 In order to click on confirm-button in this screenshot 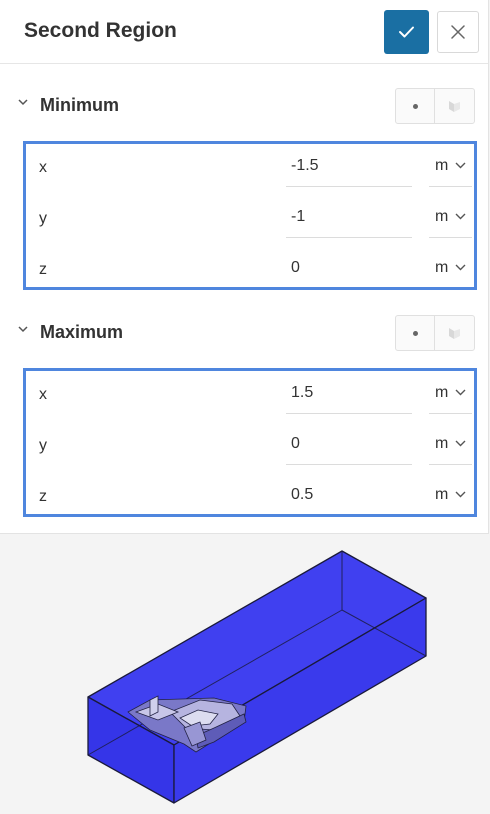, I will do `click(406, 32)`.